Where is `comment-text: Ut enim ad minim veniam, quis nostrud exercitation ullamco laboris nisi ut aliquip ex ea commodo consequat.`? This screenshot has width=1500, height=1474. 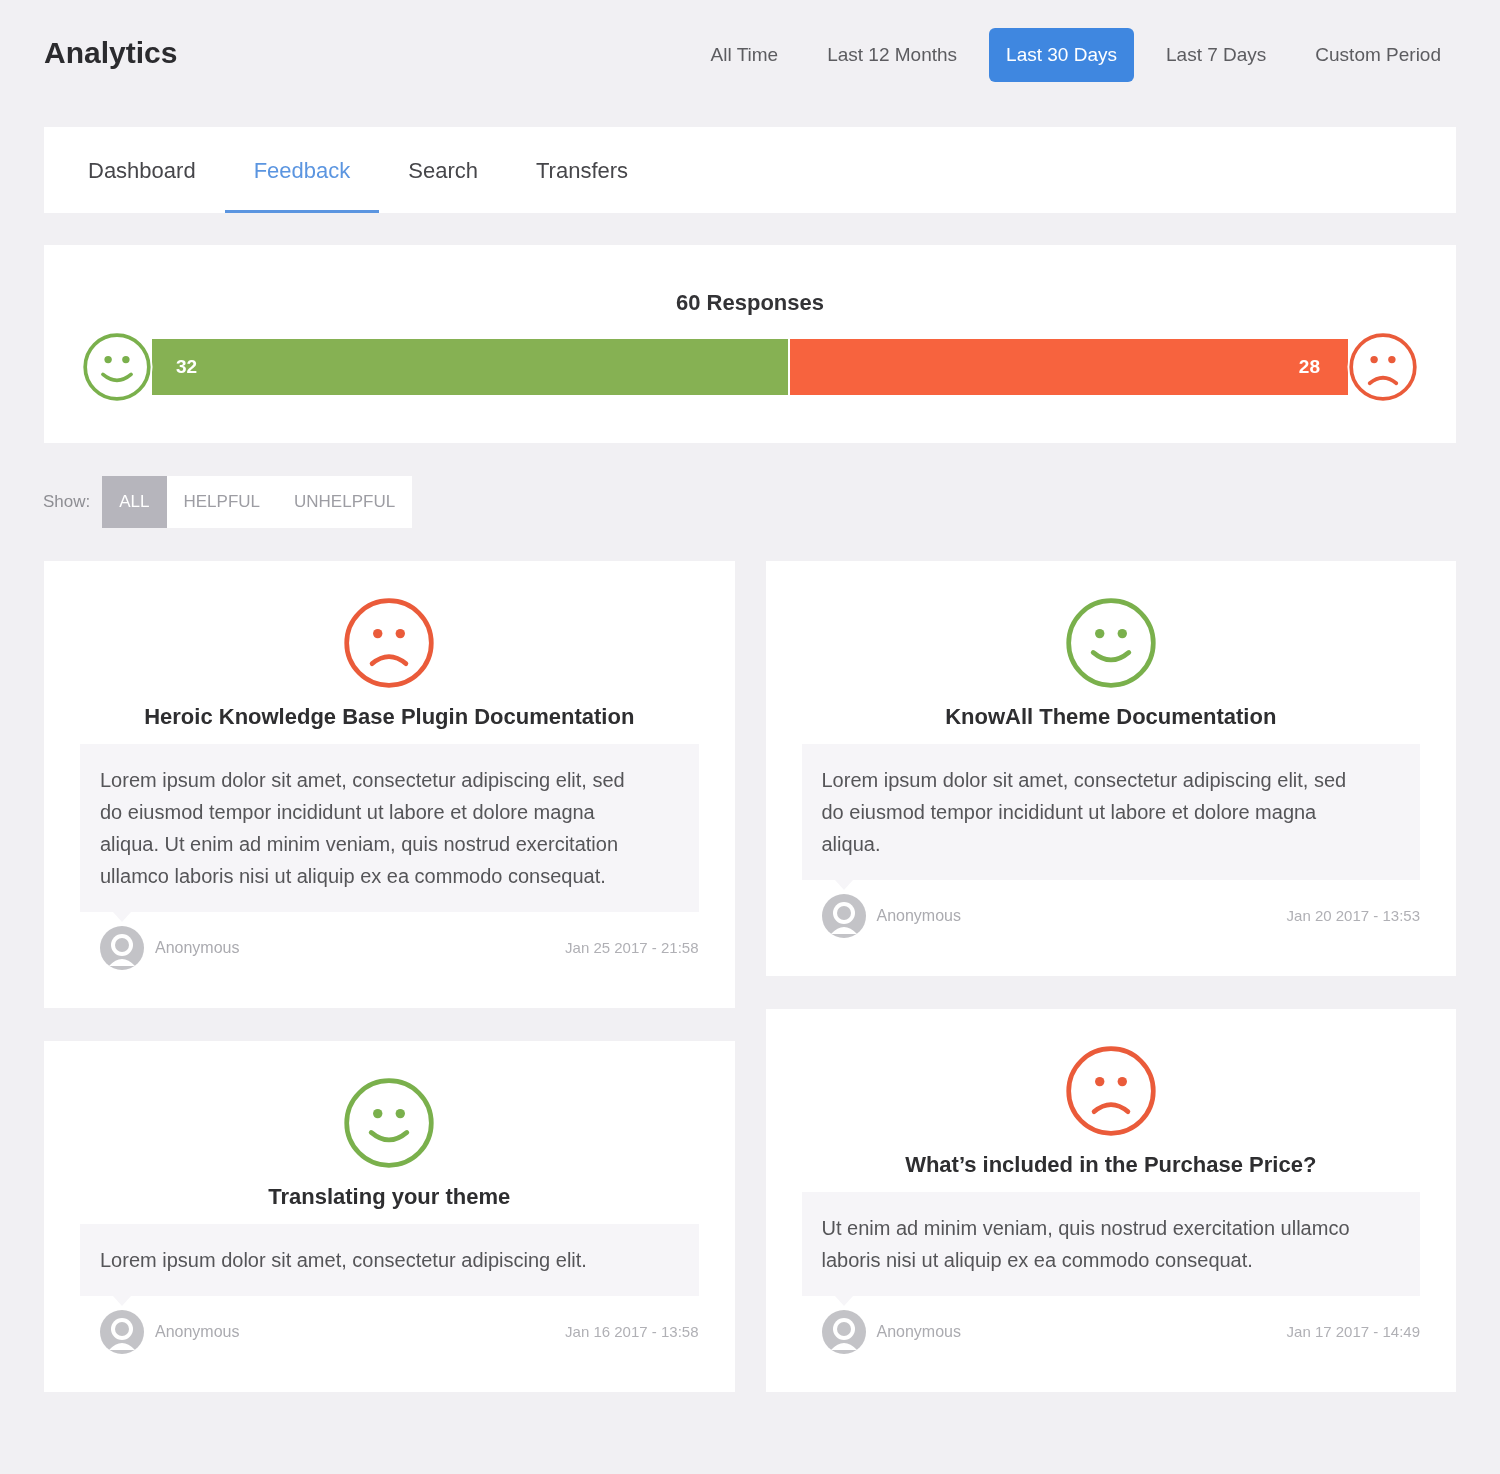 comment-text: Ut enim ad minim veniam, quis nostrud exercitation ullamco laboris nisi ut aliquip ex ea commodo consequat. is located at coordinates (1086, 1244).